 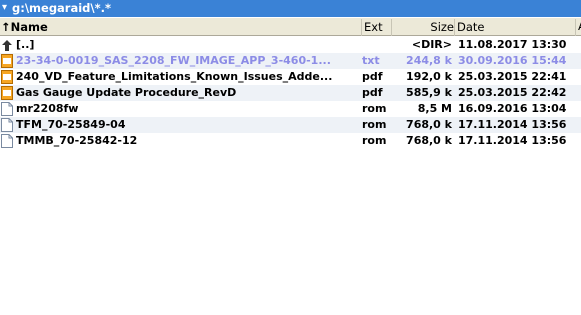 I want to click on file-date: 25.03.2015 22:42, so click(x=512, y=92).